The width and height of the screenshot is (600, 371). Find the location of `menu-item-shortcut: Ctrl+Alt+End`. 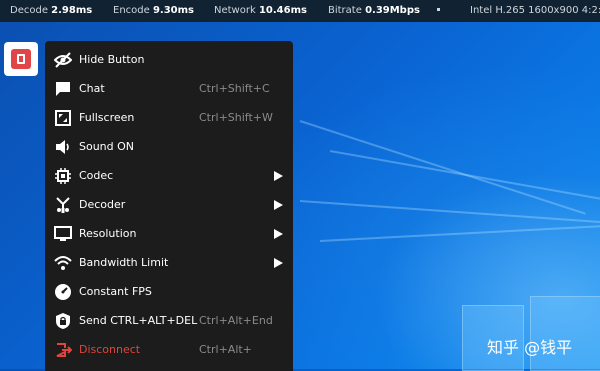

menu-item-shortcut: Ctrl+Alt+End is located at coordinates (236, 320).